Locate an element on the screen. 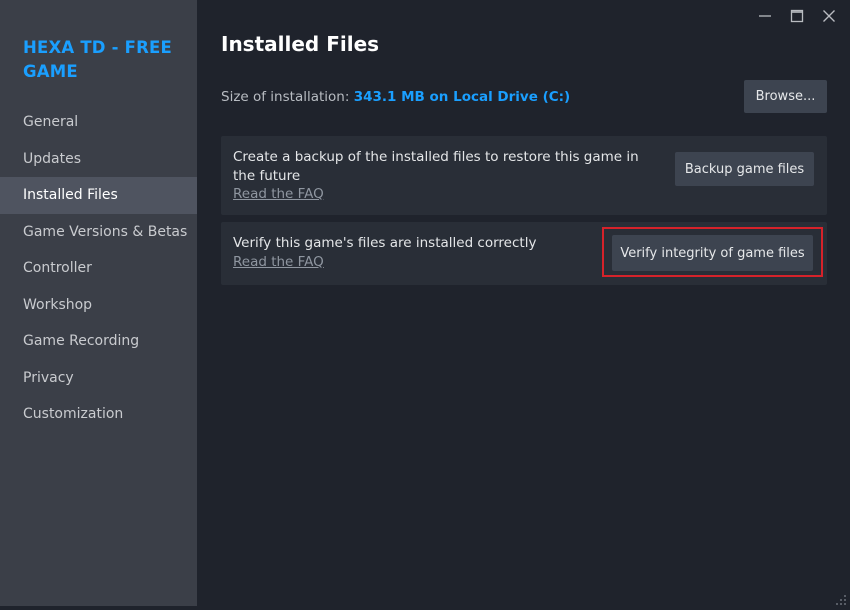 The height and width of the screenshot is (610, 850). sidebar-item-privacy: Privacy is located at coordinates (98, 378).